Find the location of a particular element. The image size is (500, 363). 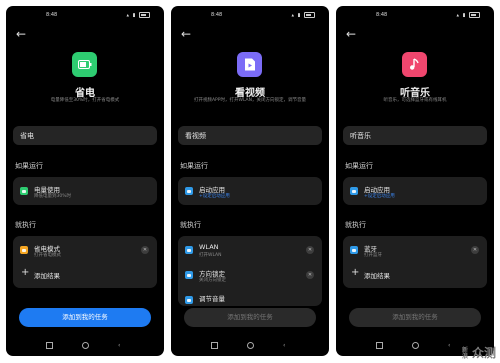

task-name-field: 听音乐 is located at coordinates (415, 135).